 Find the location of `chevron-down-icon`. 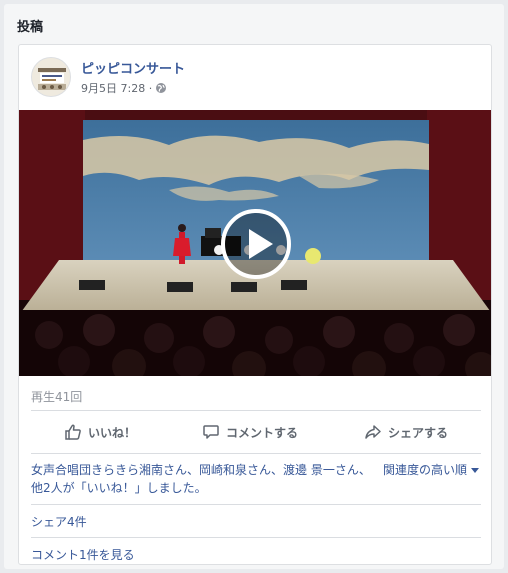

chevron-down-icon is located at coordinates (475, 470).